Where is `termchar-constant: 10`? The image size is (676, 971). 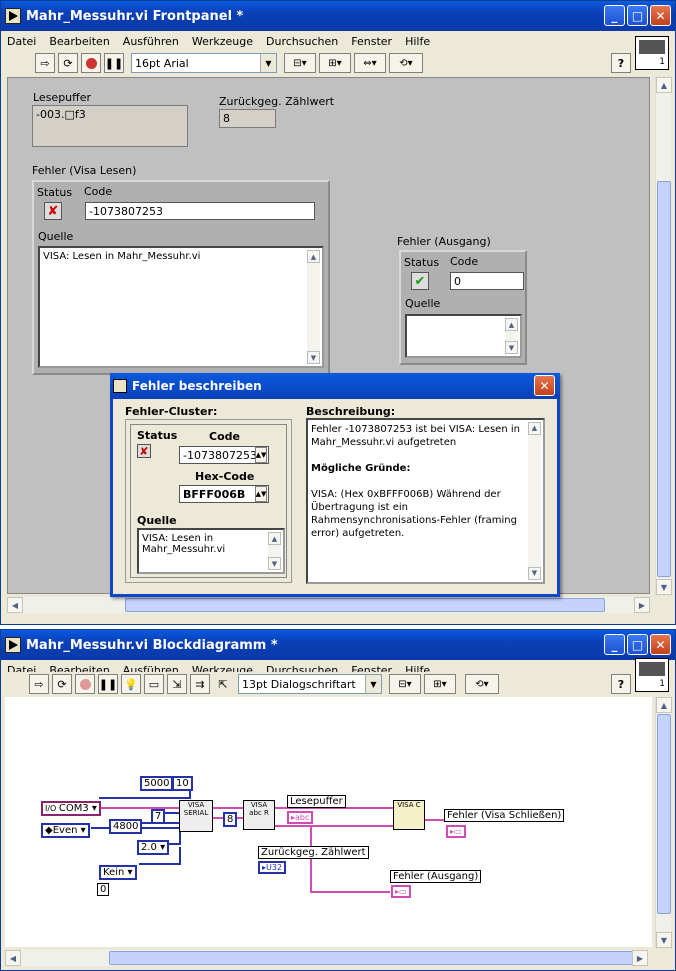
termchar-constant: 10 is located at coordinates (182, 783).